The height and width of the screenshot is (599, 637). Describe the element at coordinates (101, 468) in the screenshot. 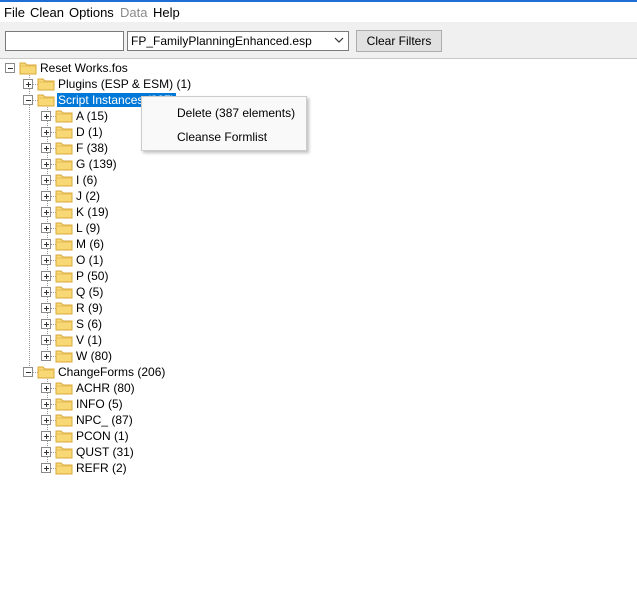

I see `tree-node-label: REFR (2)` at that location.